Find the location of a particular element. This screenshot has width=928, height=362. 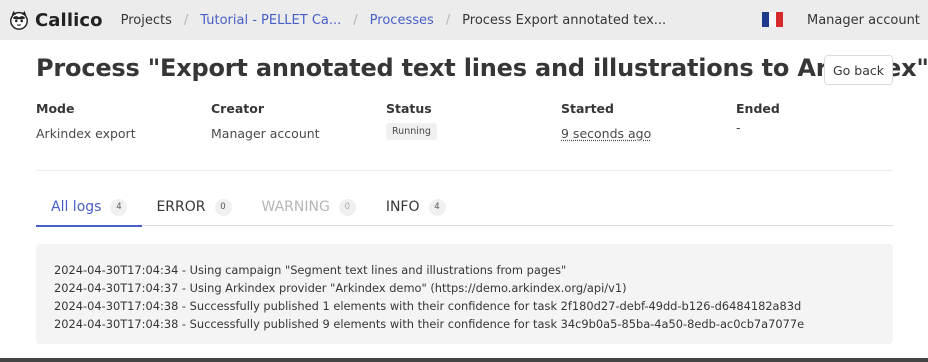

started-value: 9 seconds ago is located at coordinates (606, 133).